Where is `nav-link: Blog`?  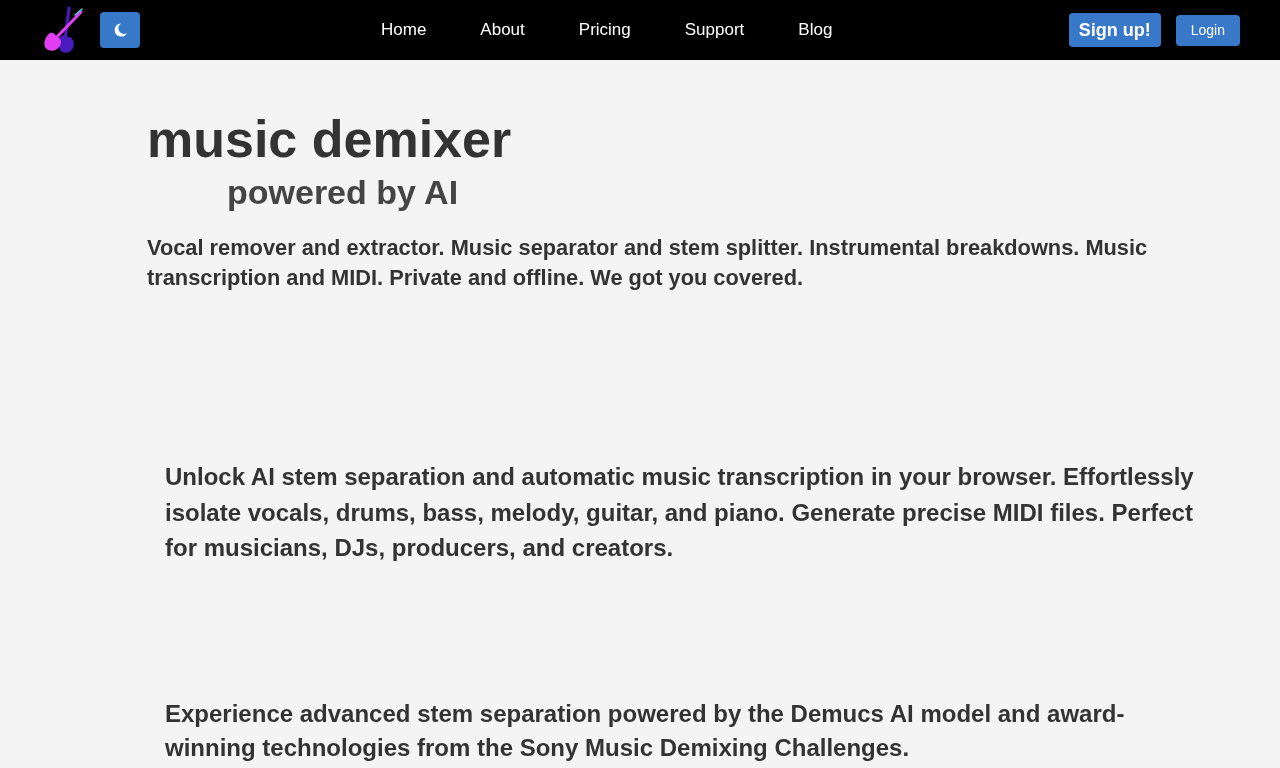
nav-link: Blog is located at coordinates (815, 30).